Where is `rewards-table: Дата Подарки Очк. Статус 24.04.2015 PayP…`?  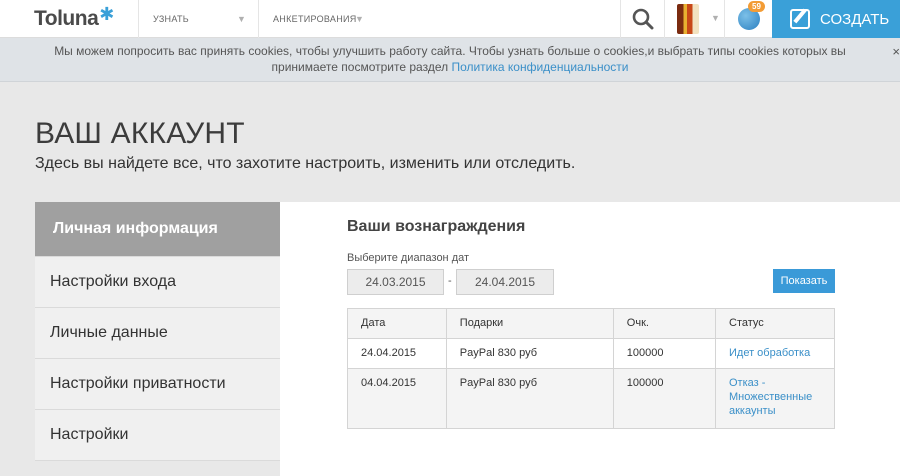
rewards-table: Дата Подарки Очк. Статус 24.04.2015 PayP… is located at coordinates (591, 368).